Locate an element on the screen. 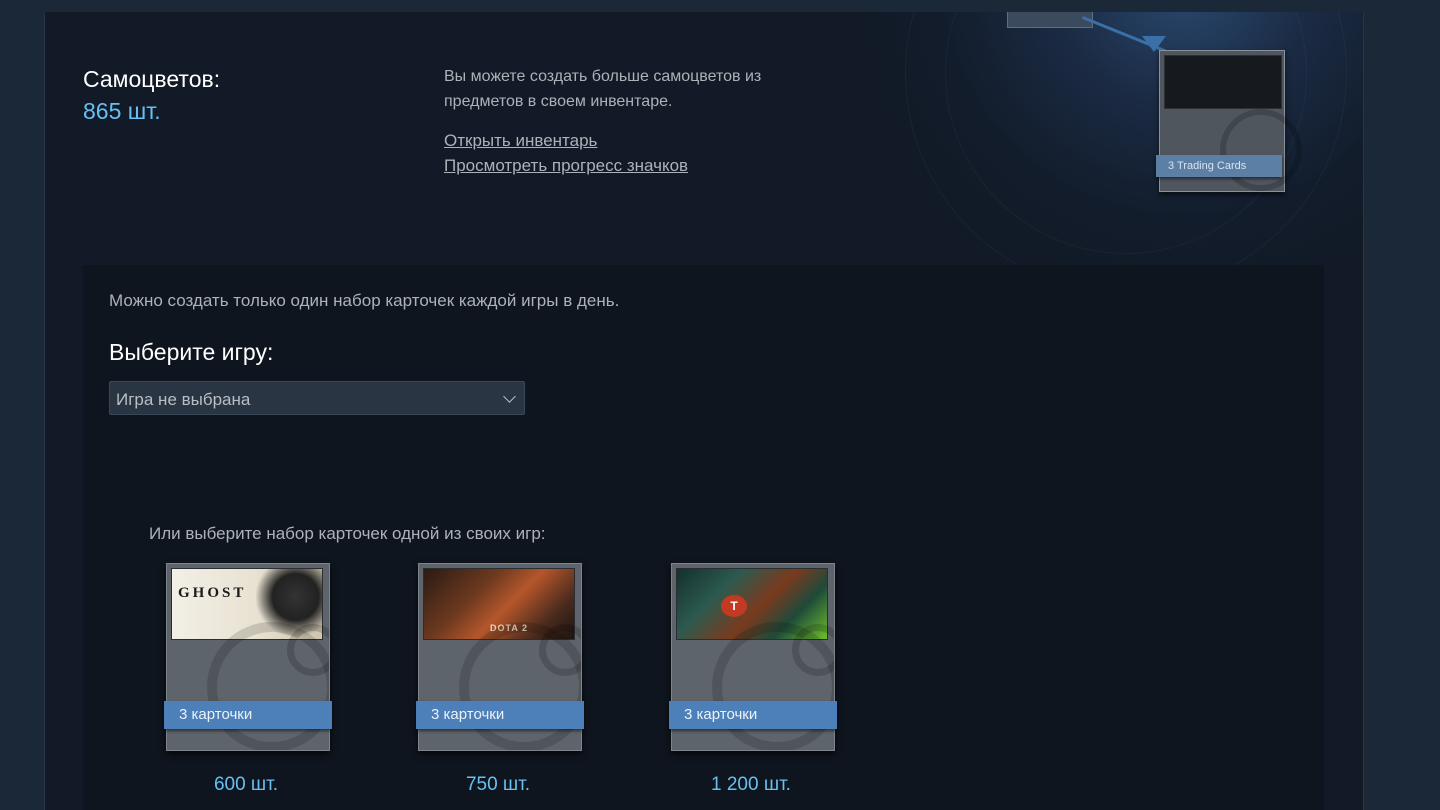  trading-cards-promo-card: 3 Trading Cards is located at coordinates (1229, 121).